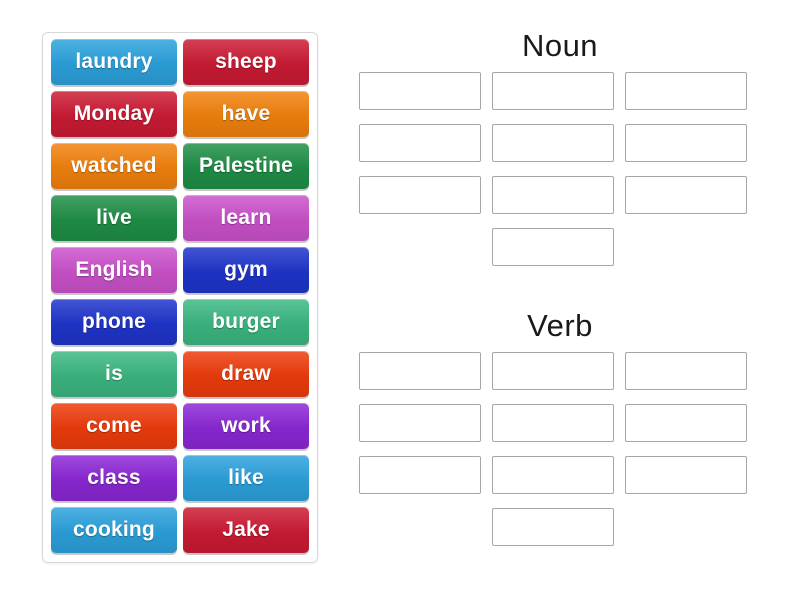 This screenshot has width=800, height=600. Describe the element at coordinates (114, 166) in the screenshot. I see `word-tile: watched` at that location.